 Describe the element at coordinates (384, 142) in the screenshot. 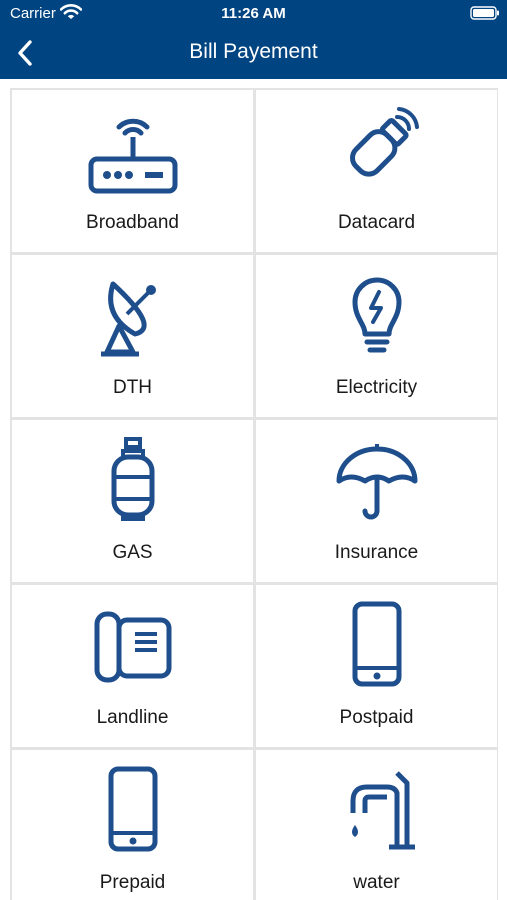

I see `usb-modem-icon` at that location.